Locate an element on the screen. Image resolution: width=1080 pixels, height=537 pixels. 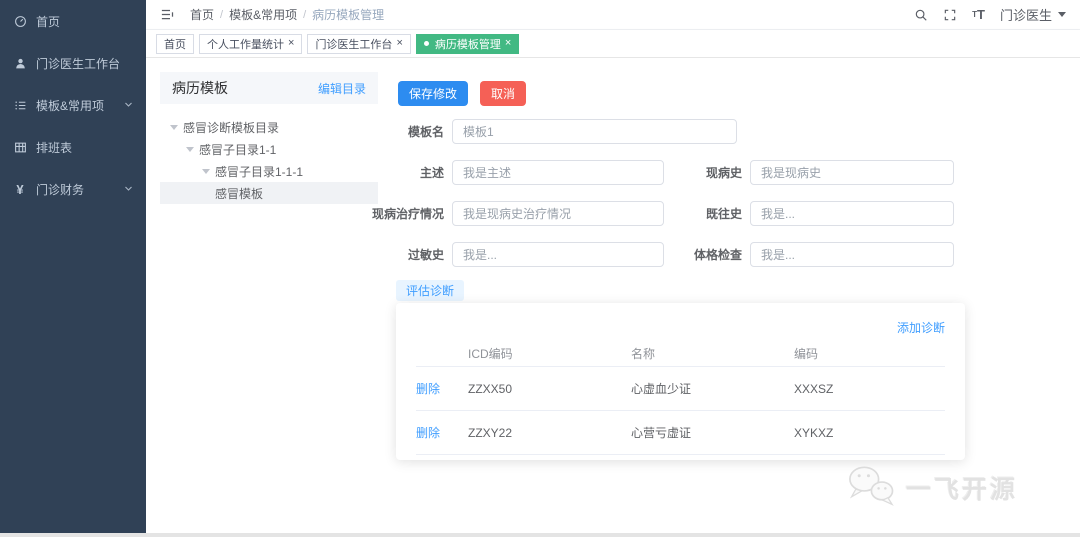
cell-code: XYKXZ is located at coordinates (814, 432).